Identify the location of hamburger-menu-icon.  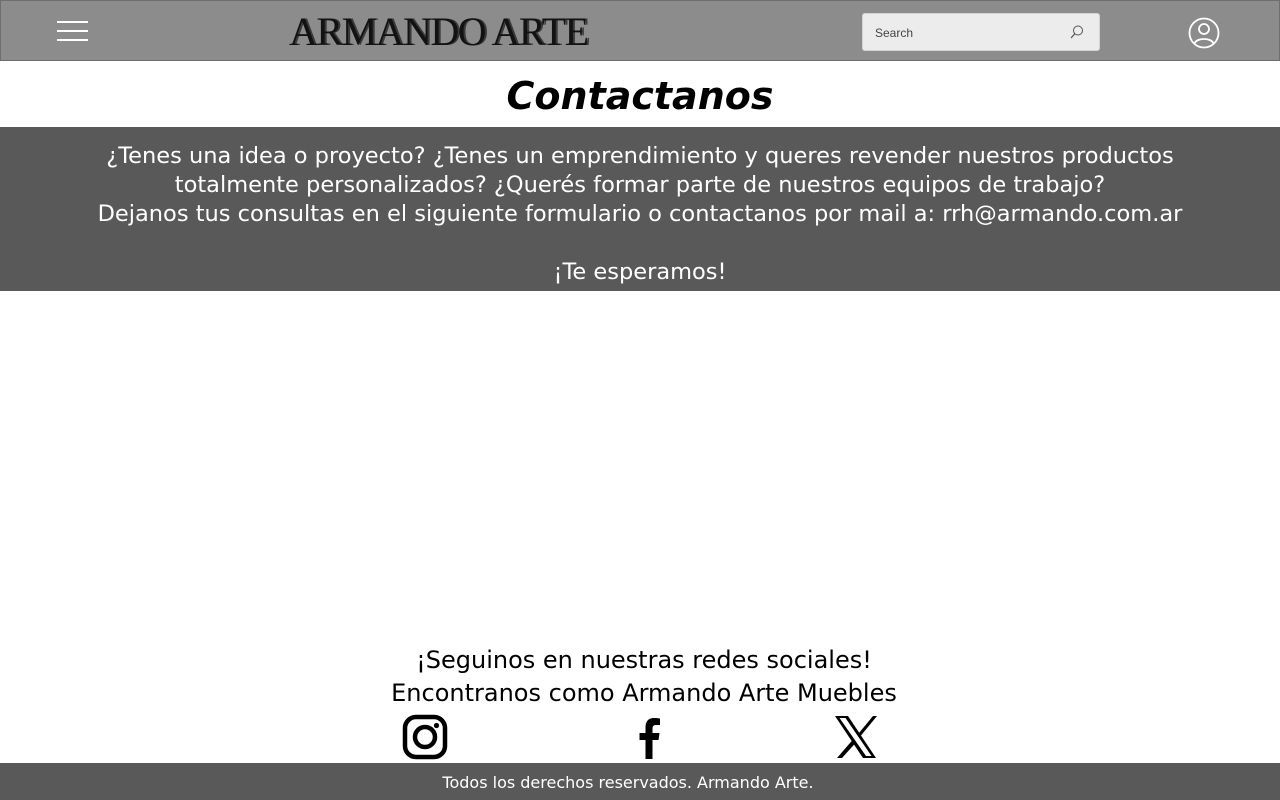
(72, 31).